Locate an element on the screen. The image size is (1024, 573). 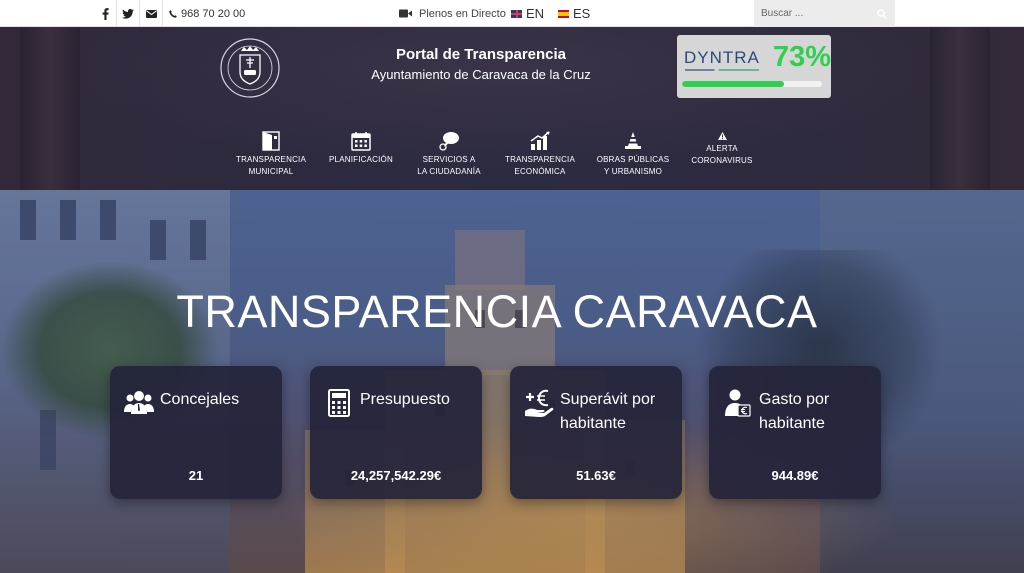
envelope-icon is located at coordinates (151, 13).